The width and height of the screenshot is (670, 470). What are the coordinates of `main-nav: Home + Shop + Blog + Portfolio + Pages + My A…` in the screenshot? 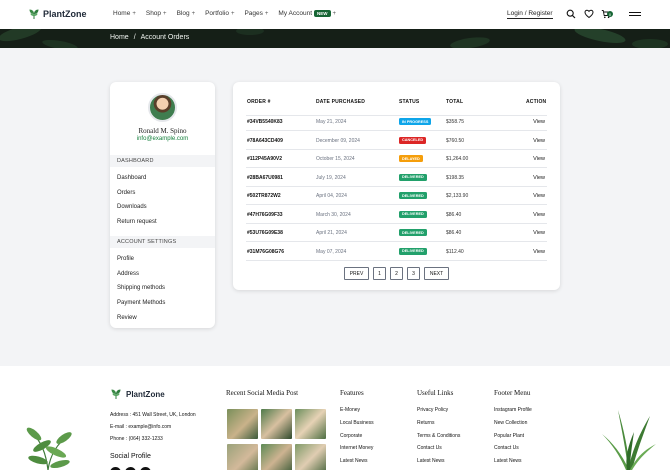 It's located at (224, 13).